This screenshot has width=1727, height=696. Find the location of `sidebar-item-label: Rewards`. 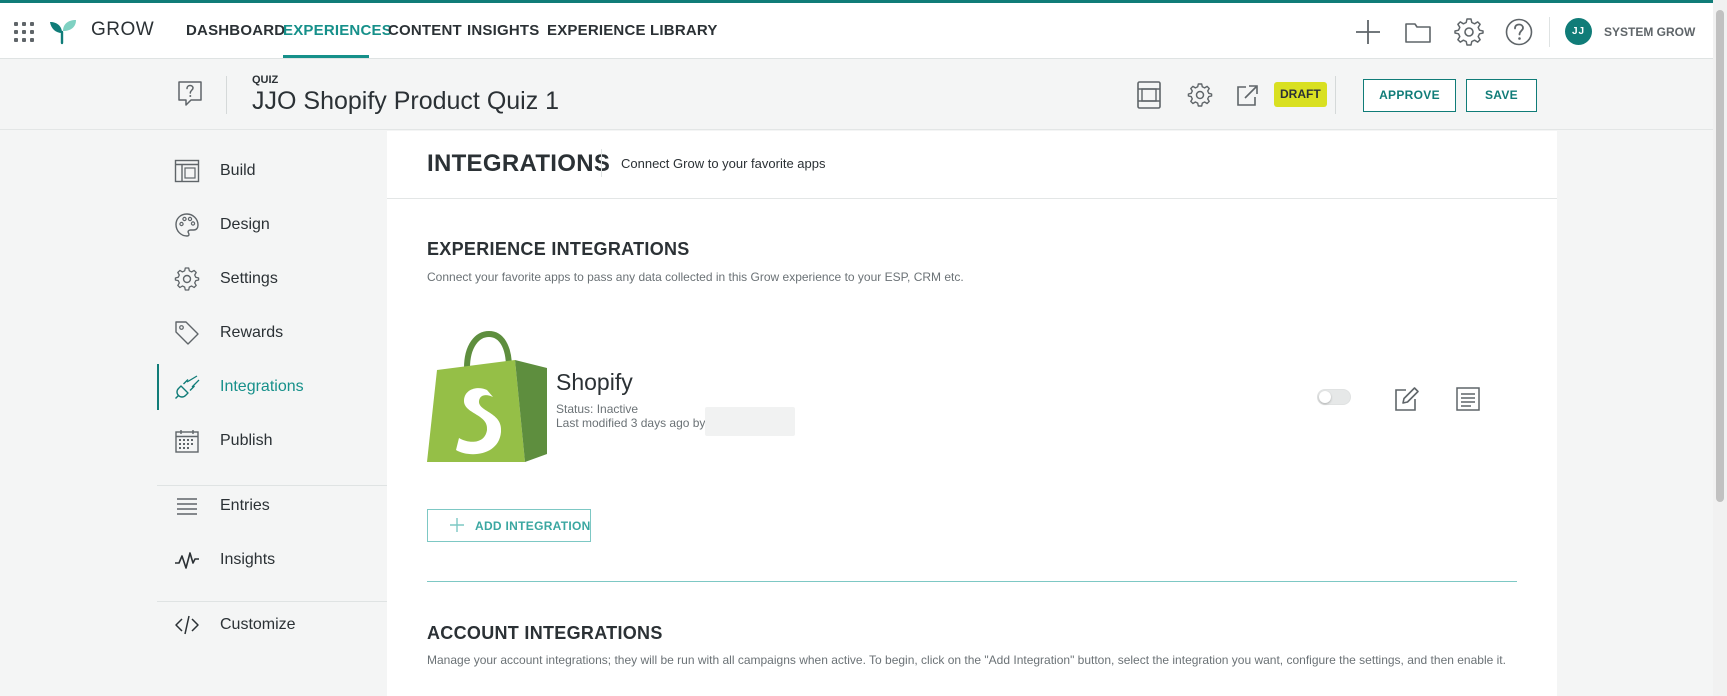

sidebar-item-label: Rewards is located at coordinates (252, 332).